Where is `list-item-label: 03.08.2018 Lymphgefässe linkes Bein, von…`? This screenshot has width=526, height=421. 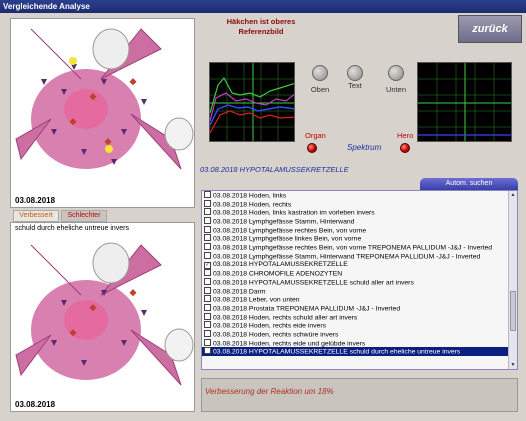 list-item-label: 03.08.2018 Lymphgefässe linkes Bein, von… is located at coordinates (287, 239).